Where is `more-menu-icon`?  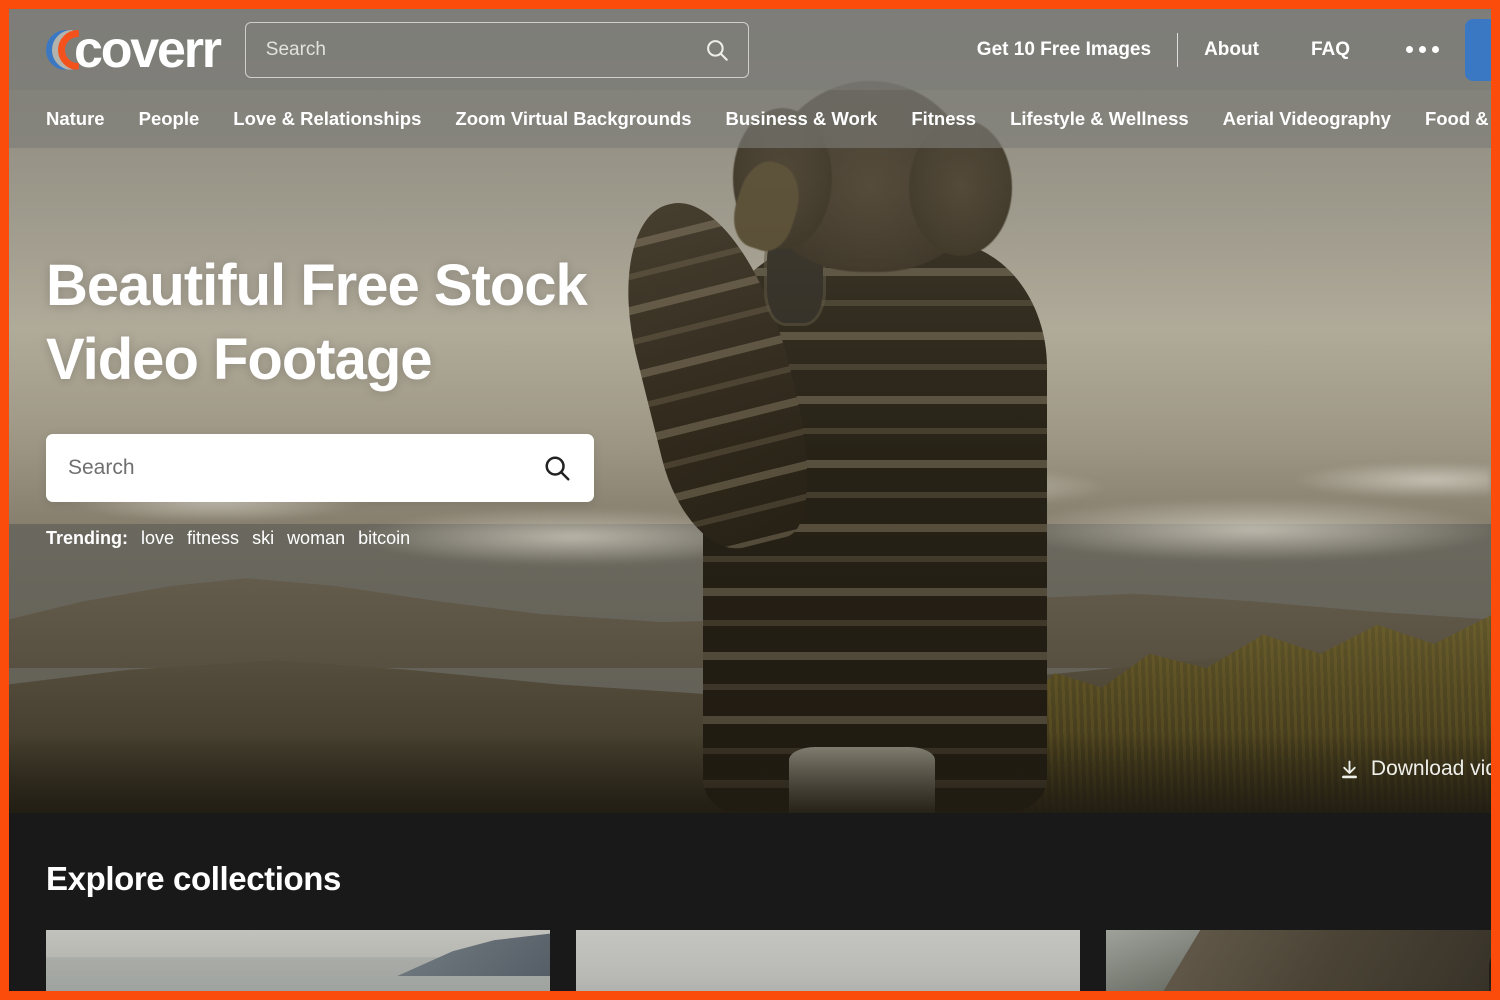 more-menu-icon is located at coordinates (1420, 49).